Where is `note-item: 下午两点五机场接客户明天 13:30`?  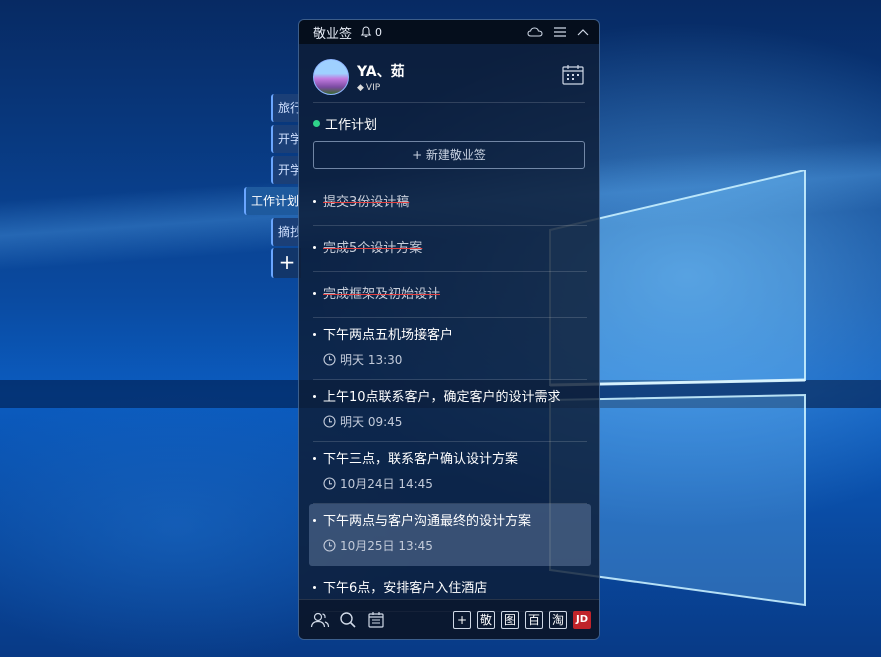
note-item: 下午两点五机场接客户明天 13:30 is located at coordinates (449, 349).